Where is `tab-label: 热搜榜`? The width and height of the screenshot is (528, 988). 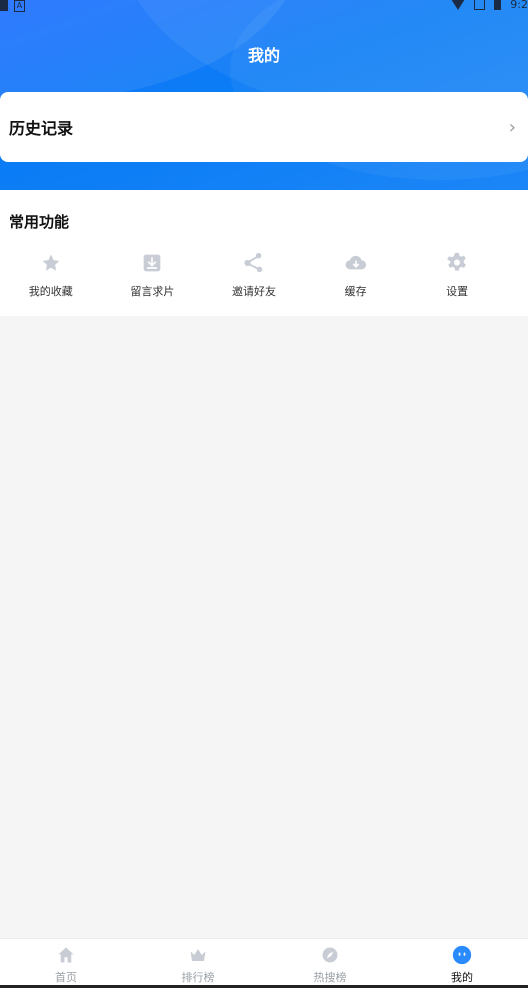
tab-label: 热搜榜 is located at coordinates (330, 977).